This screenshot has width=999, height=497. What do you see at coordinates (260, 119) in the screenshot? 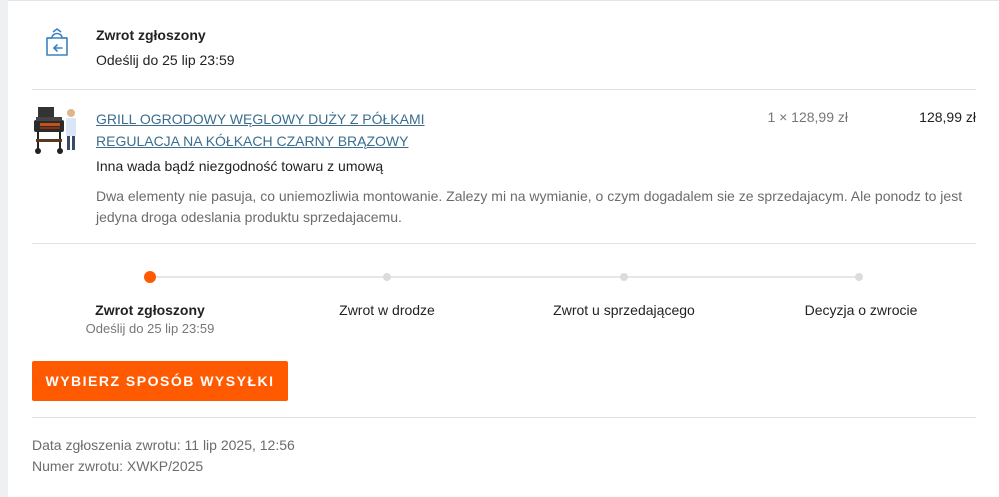
I see `product-name-line-1: GRILL OGRODOWY WĘGLOWY DUŻY Z PÓŁKAMI` at bounding box center [260, 119].